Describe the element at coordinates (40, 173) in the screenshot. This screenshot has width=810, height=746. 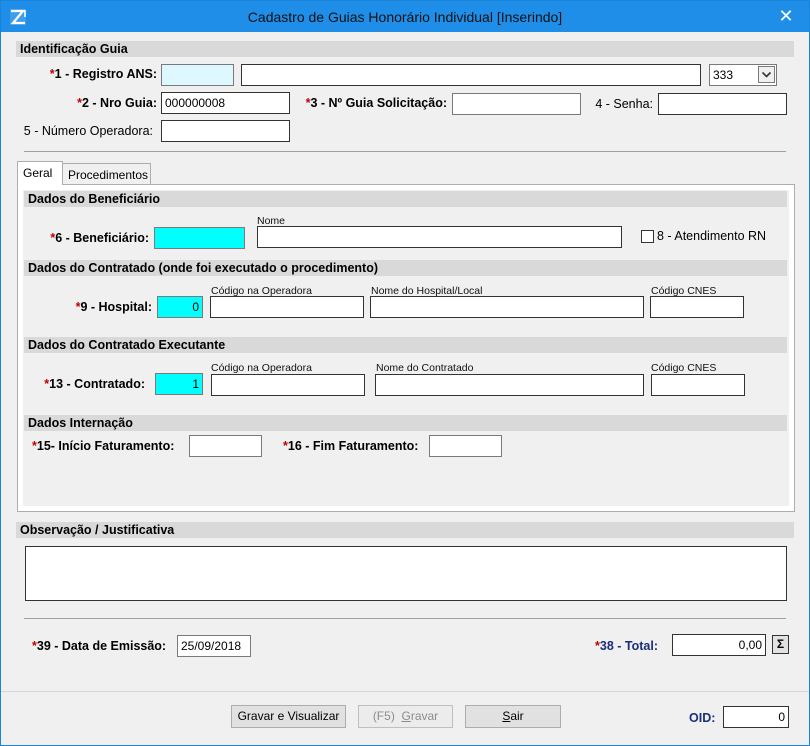
I see `tab-geral: Geral` at that location.